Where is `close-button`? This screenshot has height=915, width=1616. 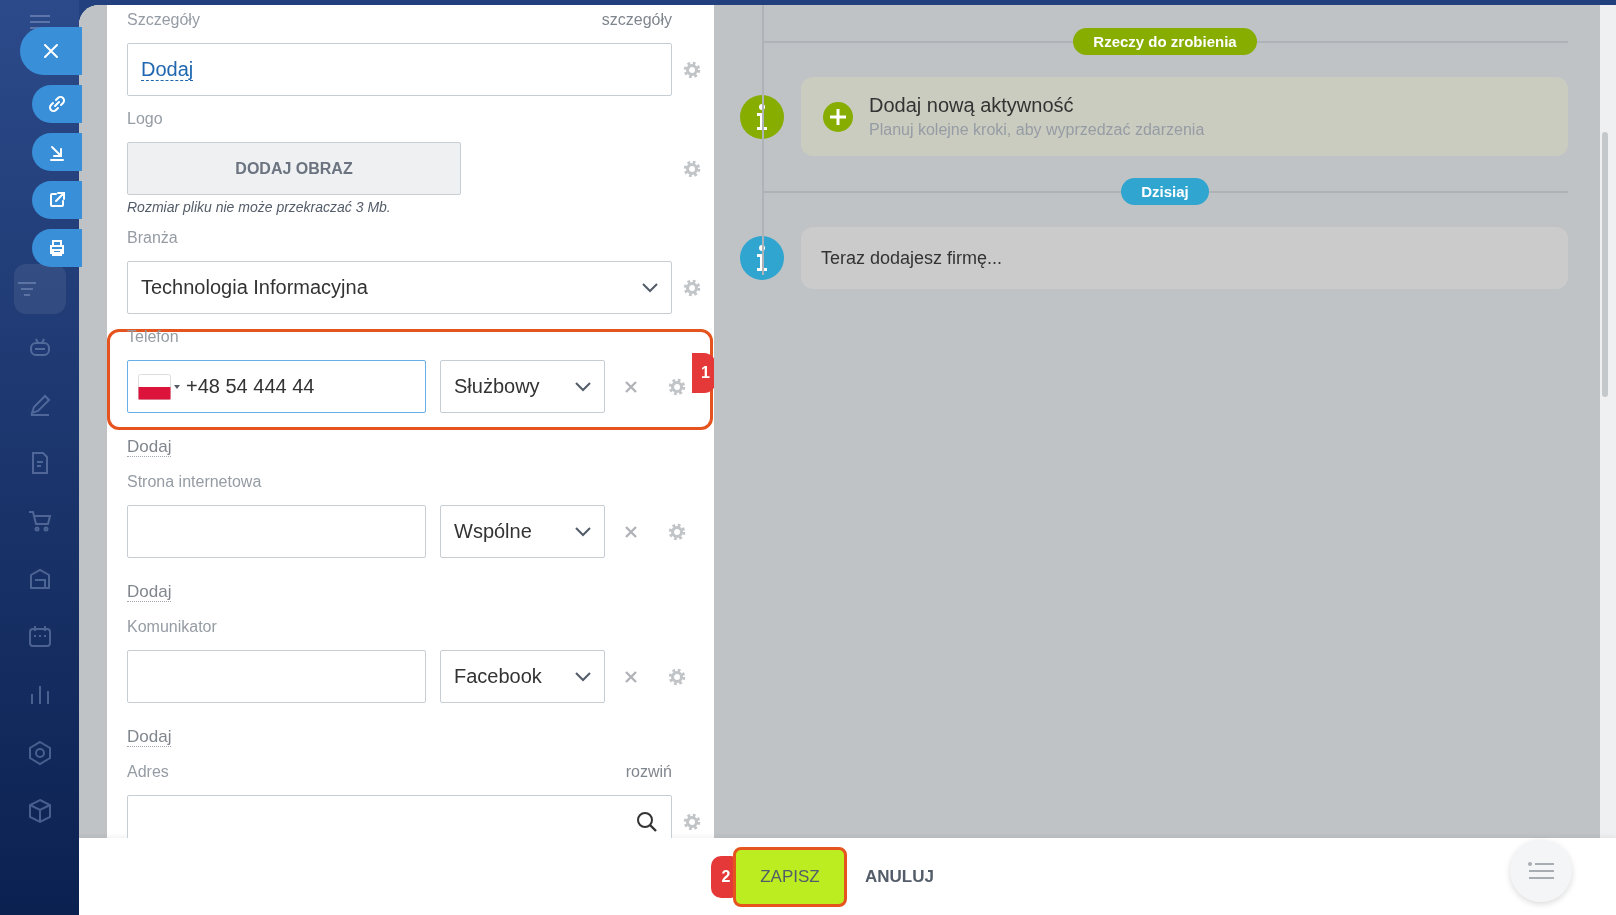
close-button is located at coordinates (51, 51).